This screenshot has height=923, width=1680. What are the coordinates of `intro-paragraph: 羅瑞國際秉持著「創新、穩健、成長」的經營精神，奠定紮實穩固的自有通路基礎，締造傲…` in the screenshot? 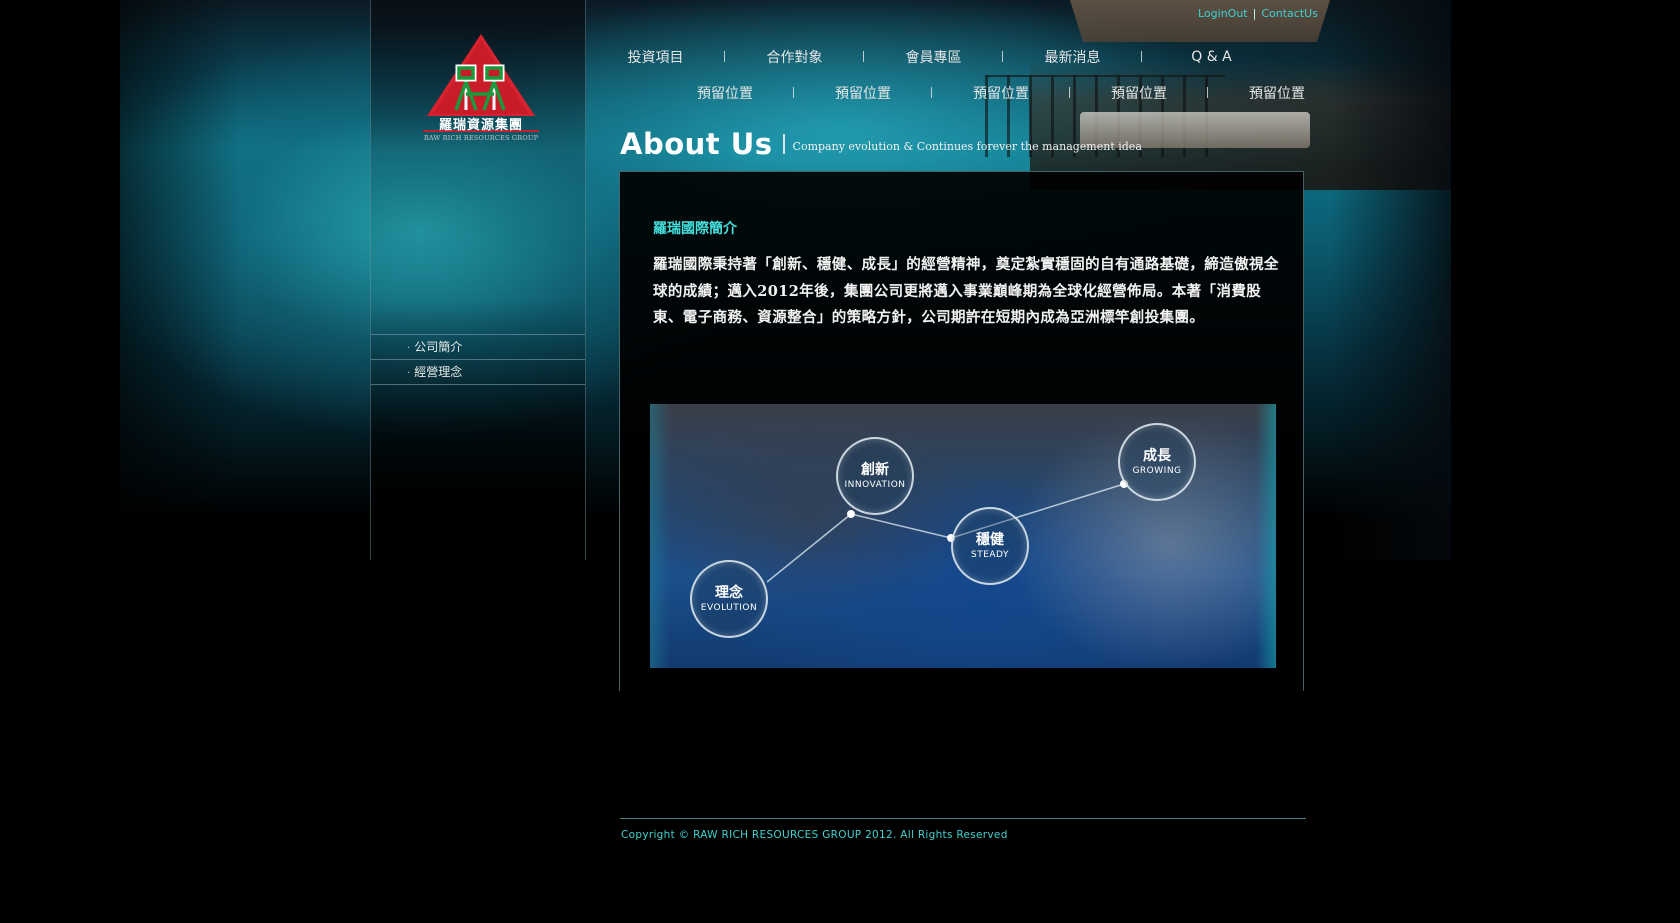 It's located at (966, 291).